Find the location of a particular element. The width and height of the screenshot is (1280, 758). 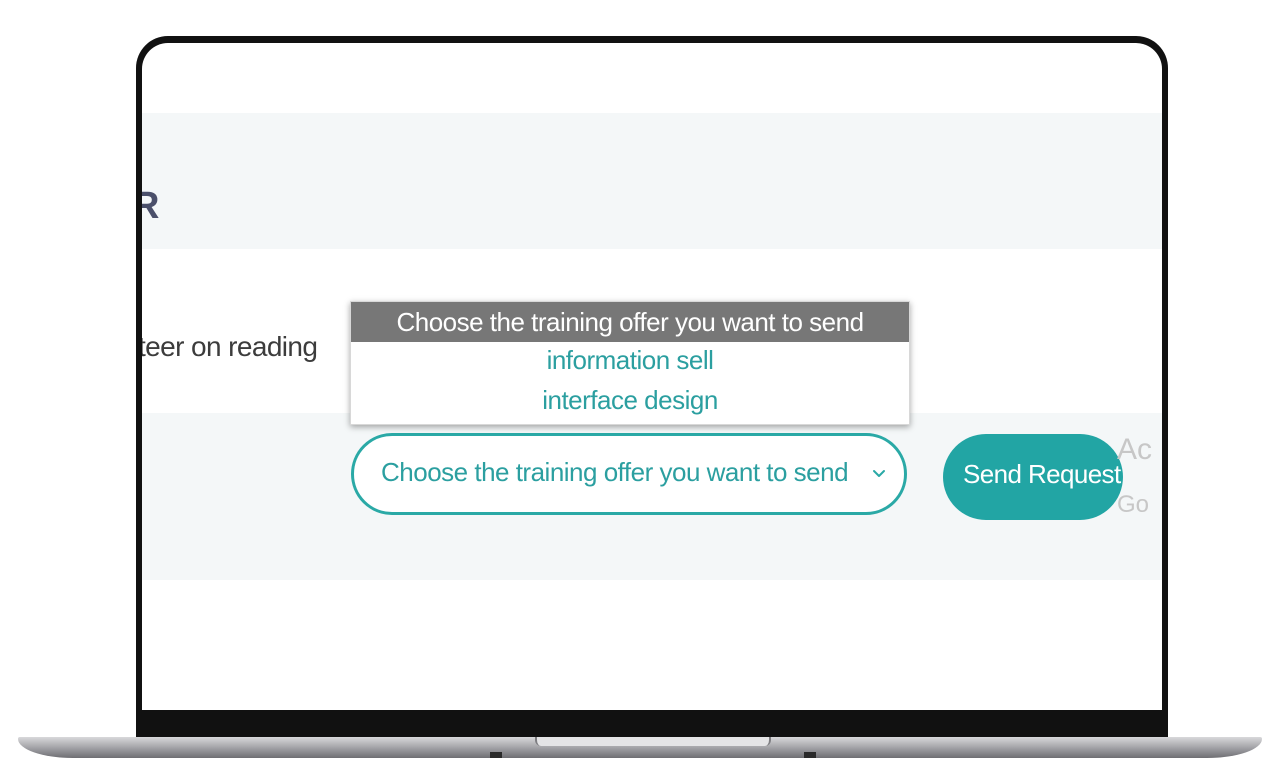

chevron-down-icon is located at coordinates (879, 473).